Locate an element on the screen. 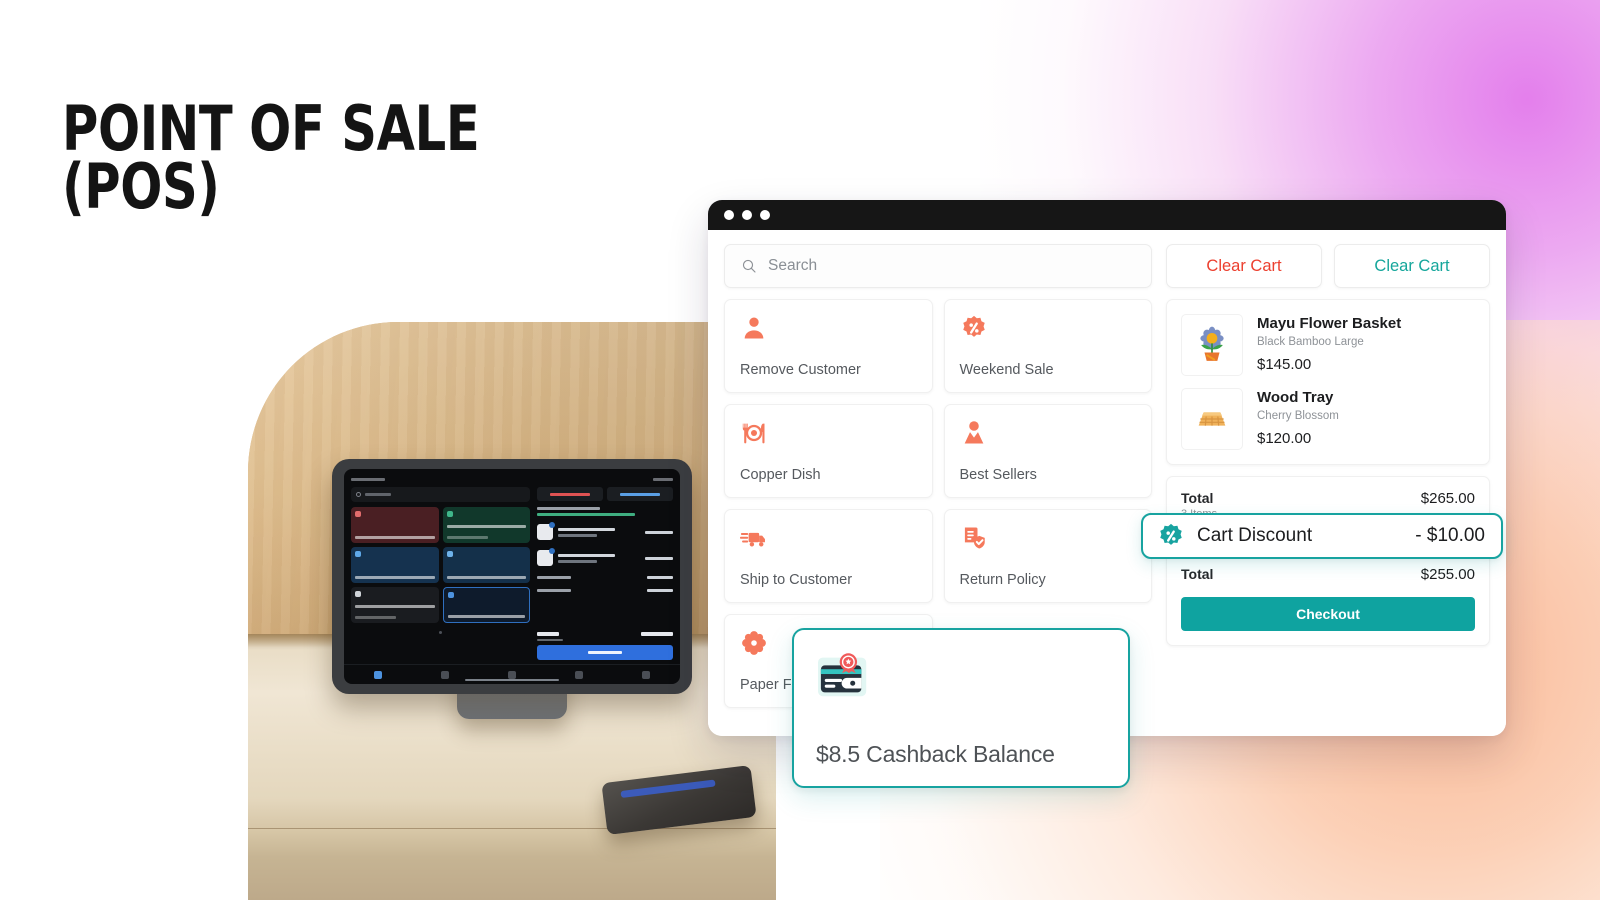 This screenshot has width=1600, height=900. window-minimize-dot-icon is located at coordinates (747, 215).